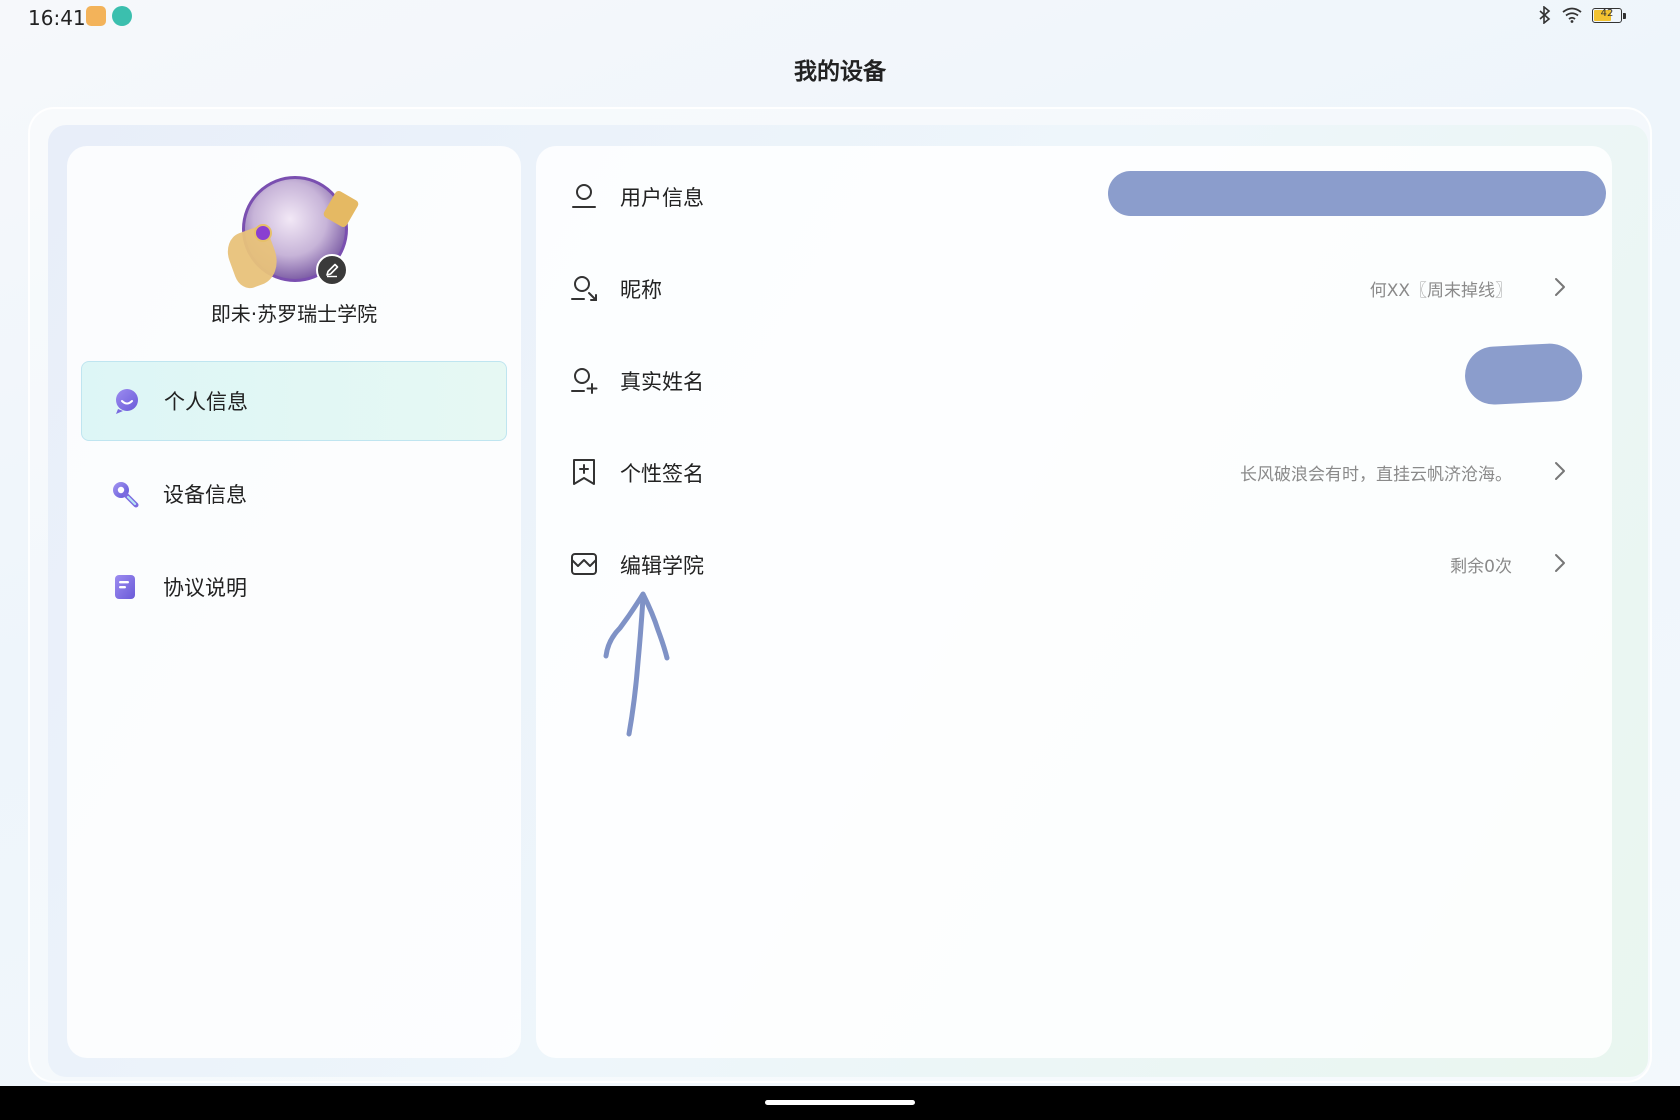 This screenshot has height=1120, width=1680. I want to click on avatar-decoration, so click(263, 233).